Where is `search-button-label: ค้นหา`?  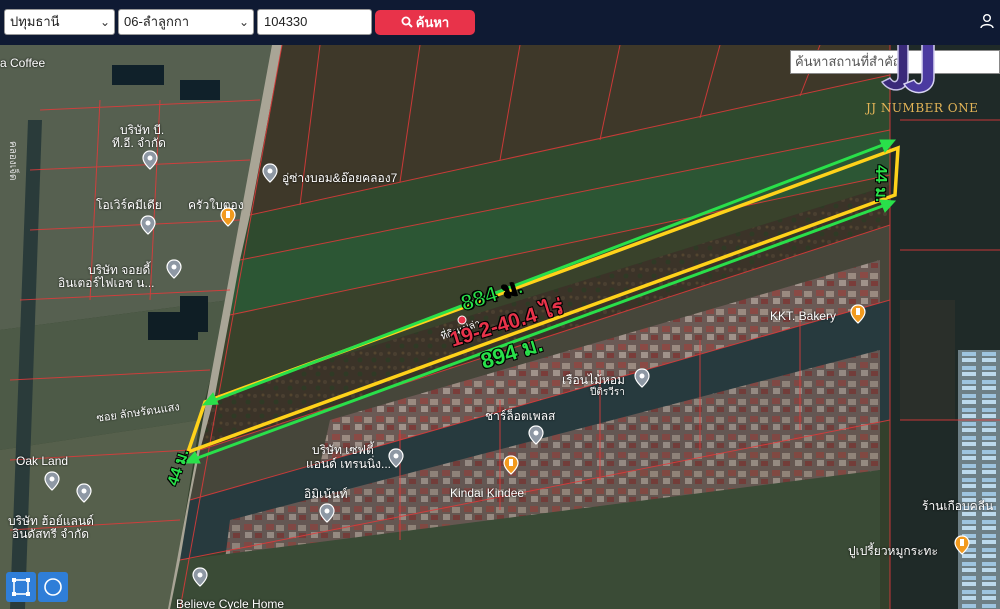
search-button-label: ค้นหา is located at coordinates (432, 22).